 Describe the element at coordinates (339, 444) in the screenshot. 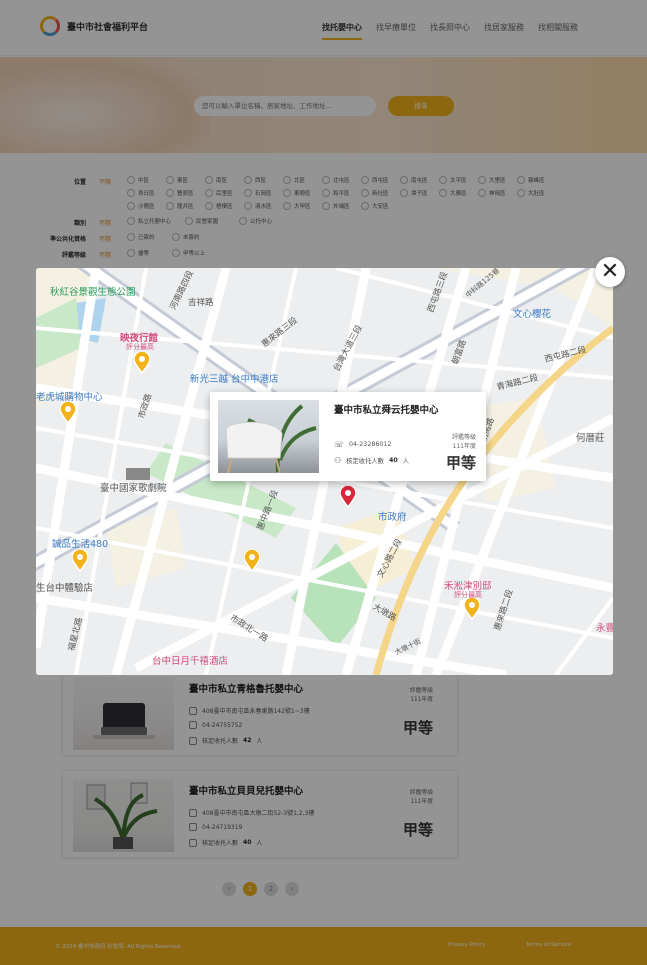

I see `phone-icon: ☏` at that location.